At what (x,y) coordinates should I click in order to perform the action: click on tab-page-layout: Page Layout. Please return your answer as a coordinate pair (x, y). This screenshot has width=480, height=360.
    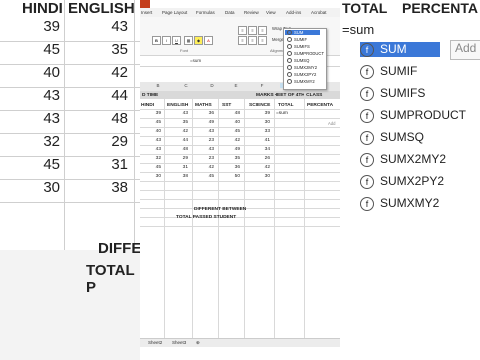
    Looking at the image, I should click on (174, 12).